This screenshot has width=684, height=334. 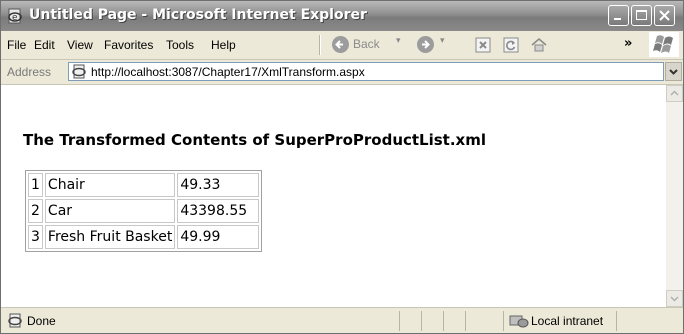 What do you see at coordinates (35, 211) in the screenshot?
I see `row-id: 2` at bounding box center [35, 211].